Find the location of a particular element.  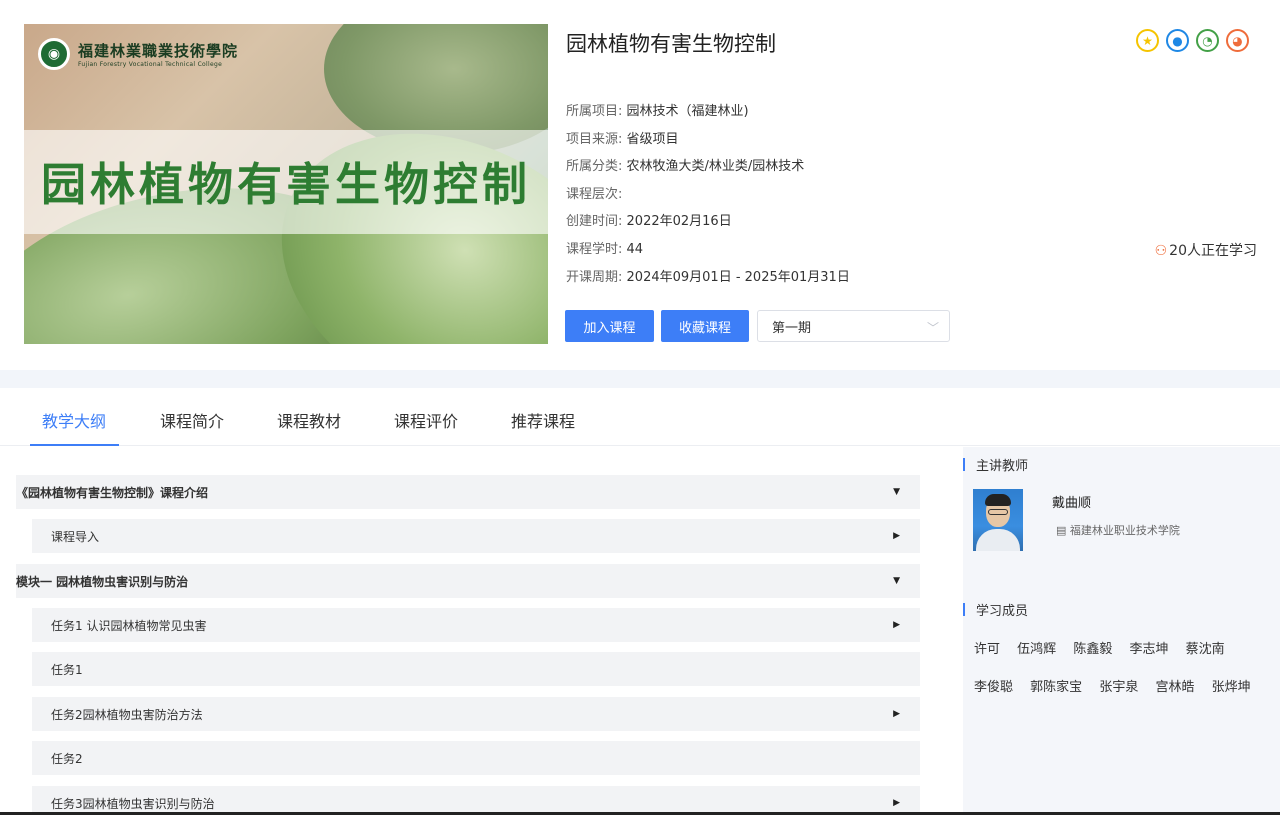

member-name: 陈鑫毅 is located at coordinates (1093, 649).